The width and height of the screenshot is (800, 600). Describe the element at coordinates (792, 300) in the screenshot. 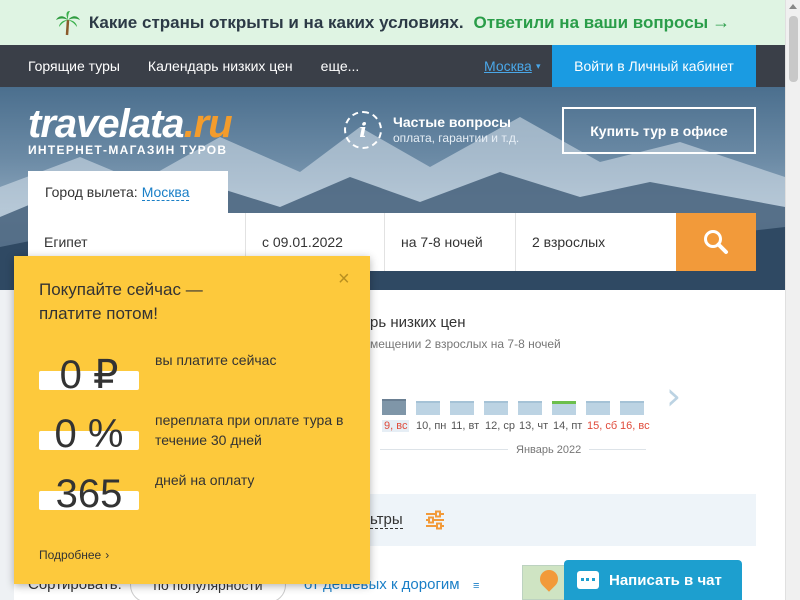

I see `scrollbar` at that location.